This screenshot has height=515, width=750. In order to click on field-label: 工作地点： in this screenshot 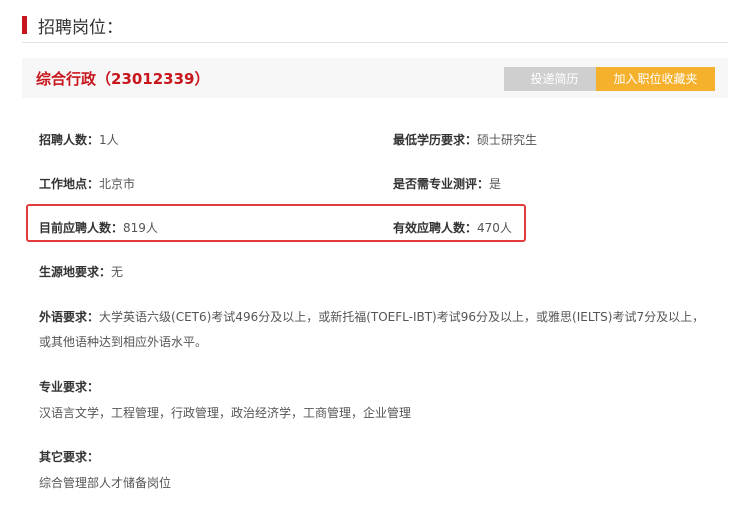, I will do `click(69, 184)`.